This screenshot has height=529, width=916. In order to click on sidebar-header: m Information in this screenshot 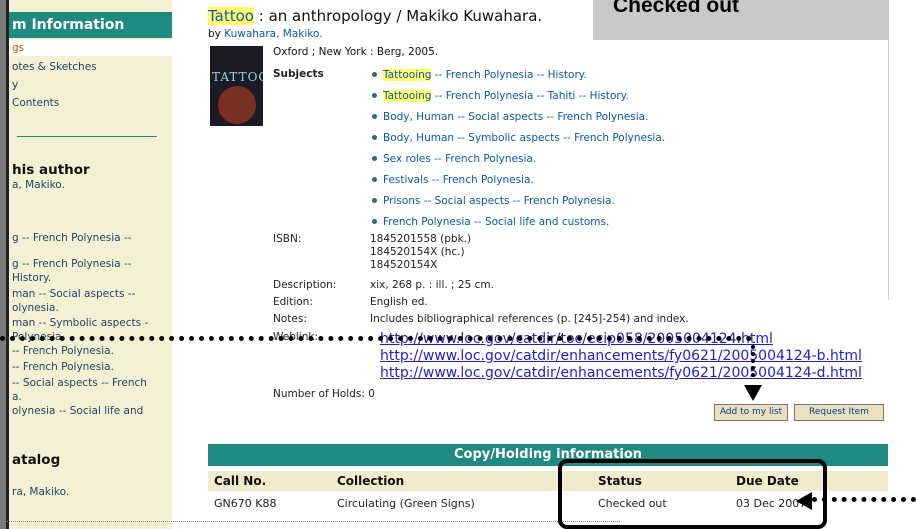, I will do `click(90, 25)`.